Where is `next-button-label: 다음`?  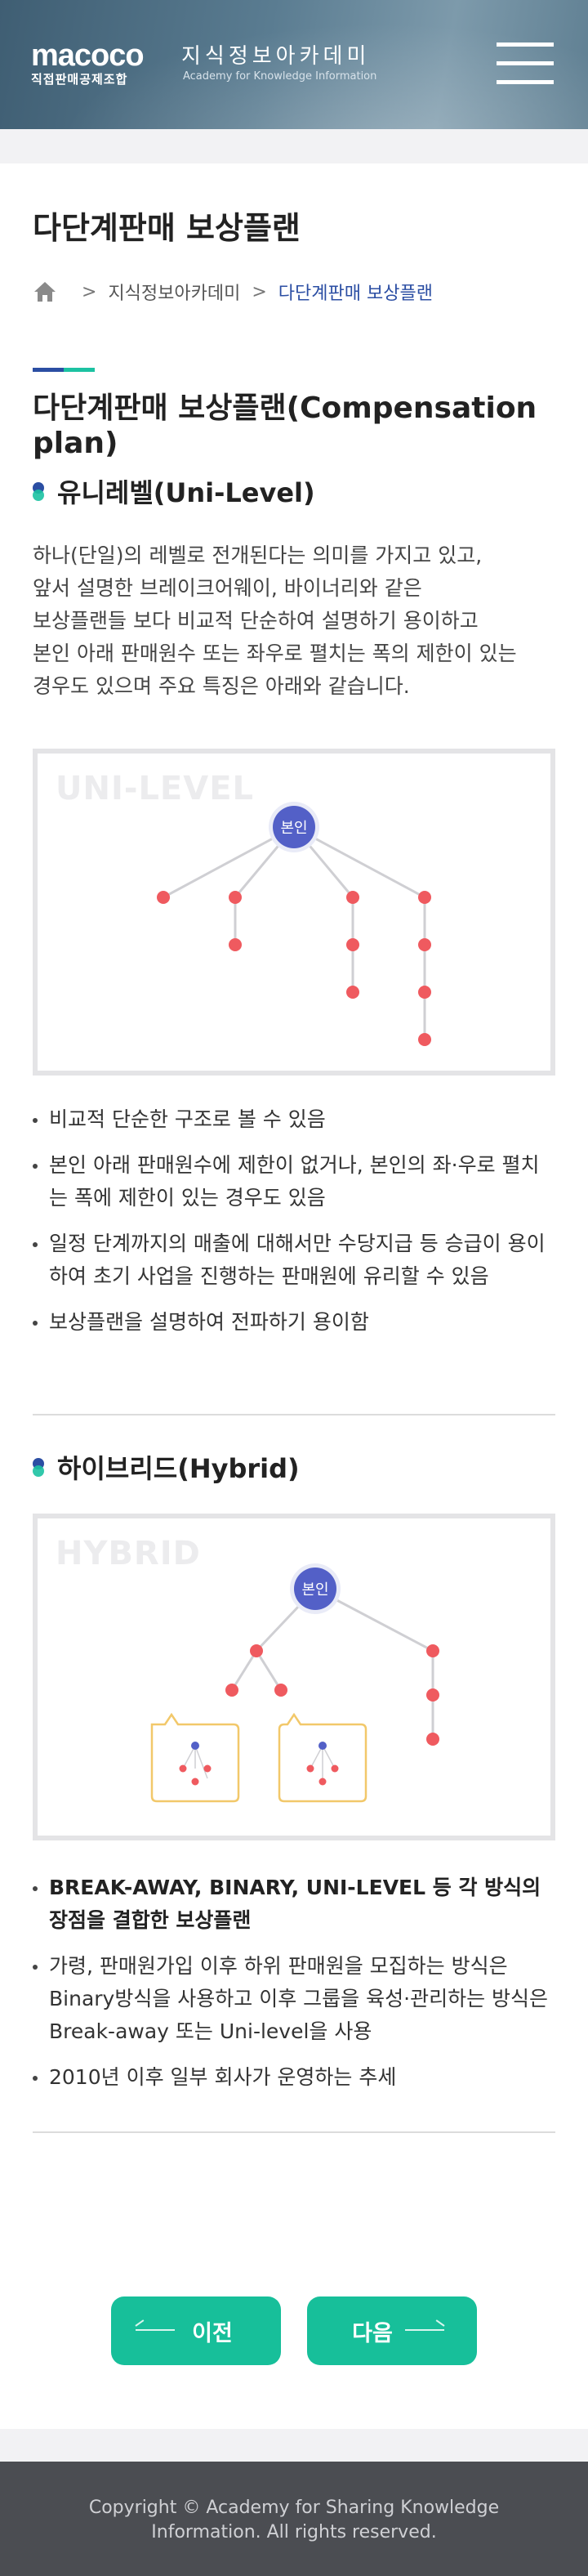 next-button-label: 다음 is located at coordinates (372, 2333).